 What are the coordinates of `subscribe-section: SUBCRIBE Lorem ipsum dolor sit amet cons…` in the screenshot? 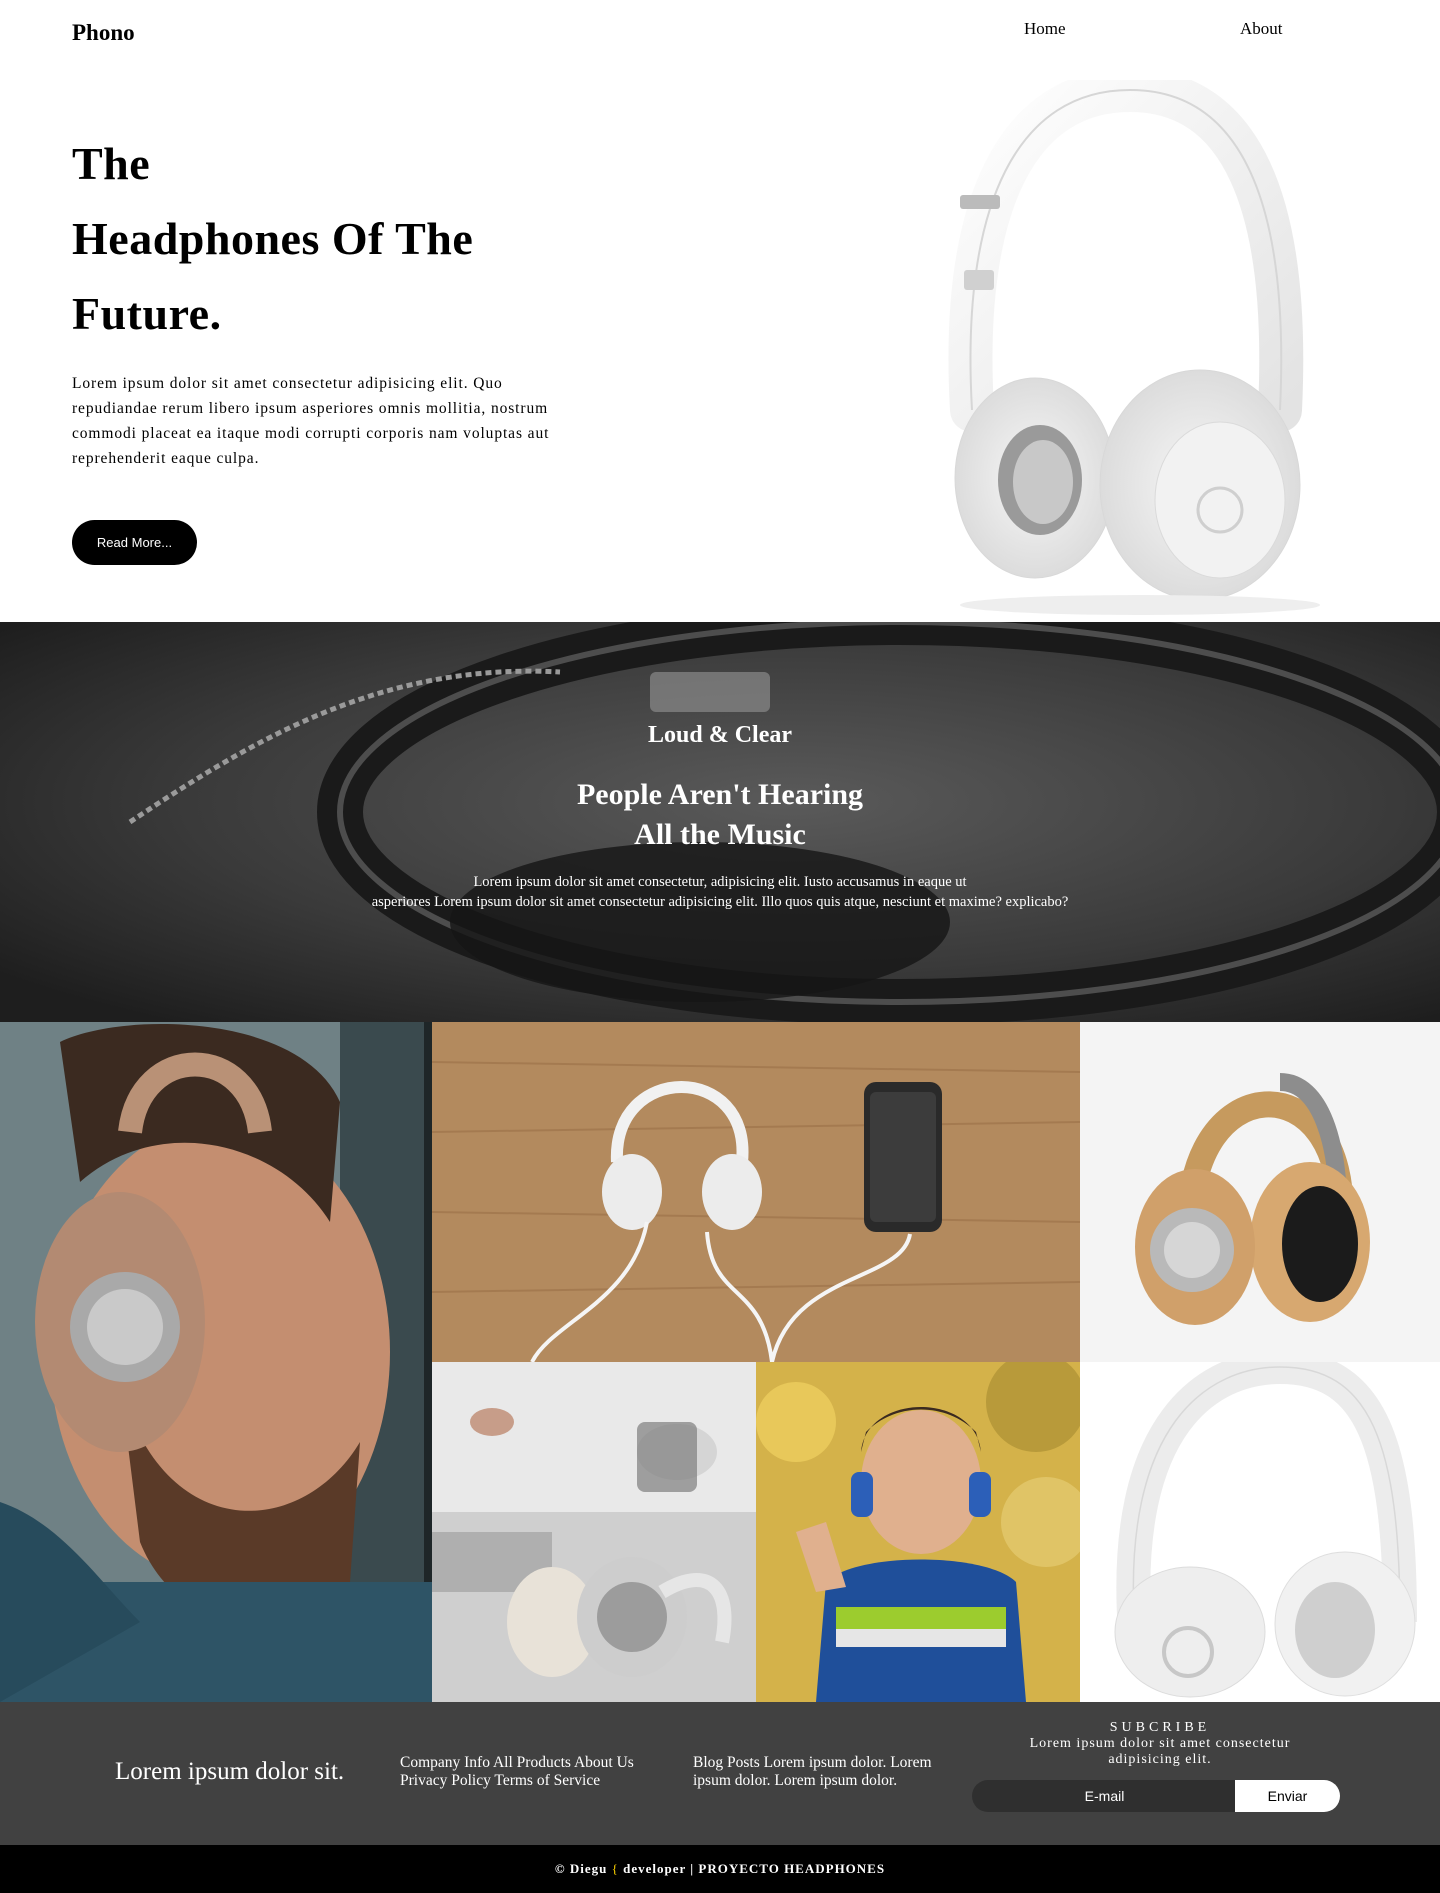 It's located at (1160, 1744).